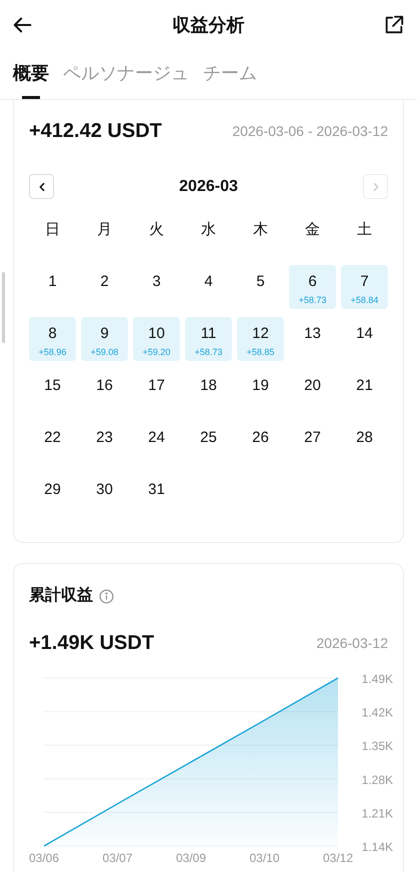 This screenshot has height=872, width=417. I want to click on day-number: 12, so click(260, 334).